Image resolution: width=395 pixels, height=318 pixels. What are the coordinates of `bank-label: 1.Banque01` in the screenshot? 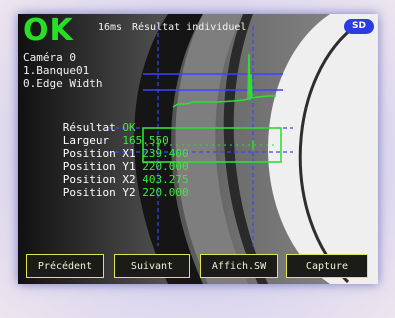 It's located at (56, 70).